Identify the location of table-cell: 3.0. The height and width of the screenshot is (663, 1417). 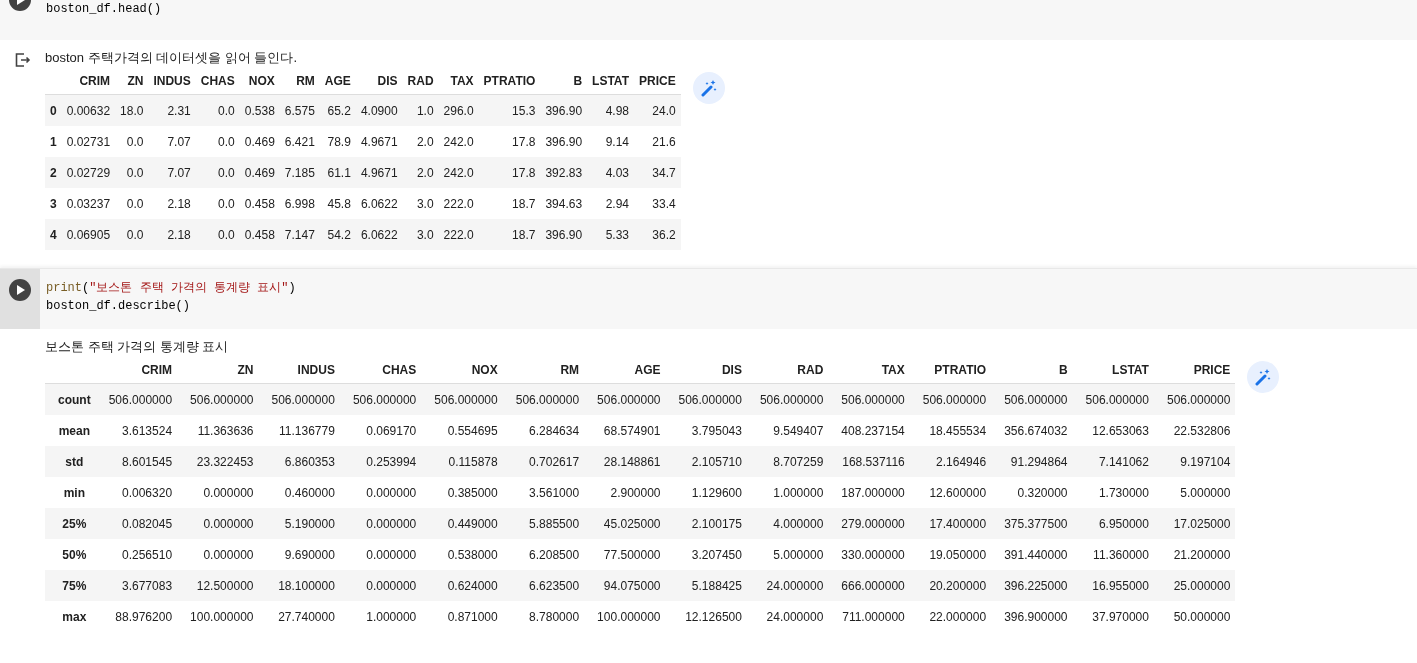
(420, 203).